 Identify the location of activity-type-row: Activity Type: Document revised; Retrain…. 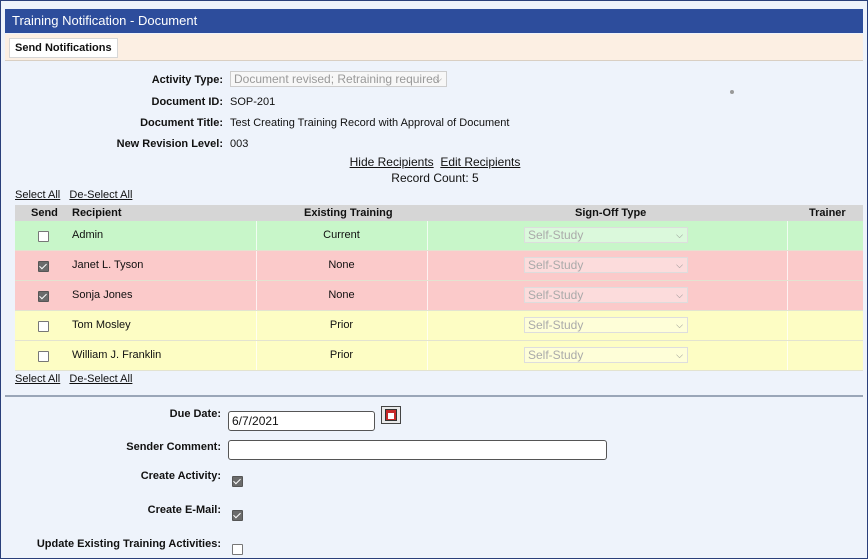
(434, 79).